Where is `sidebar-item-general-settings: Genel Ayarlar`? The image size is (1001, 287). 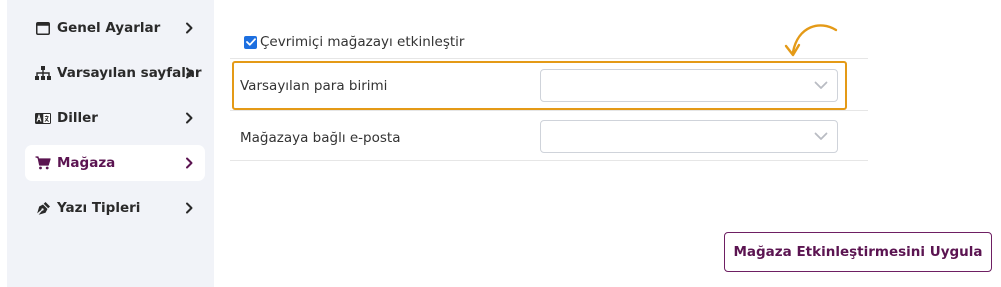 sidebar-item-general-settings: Genel Ayarlar is located at coordinates (115, 28).